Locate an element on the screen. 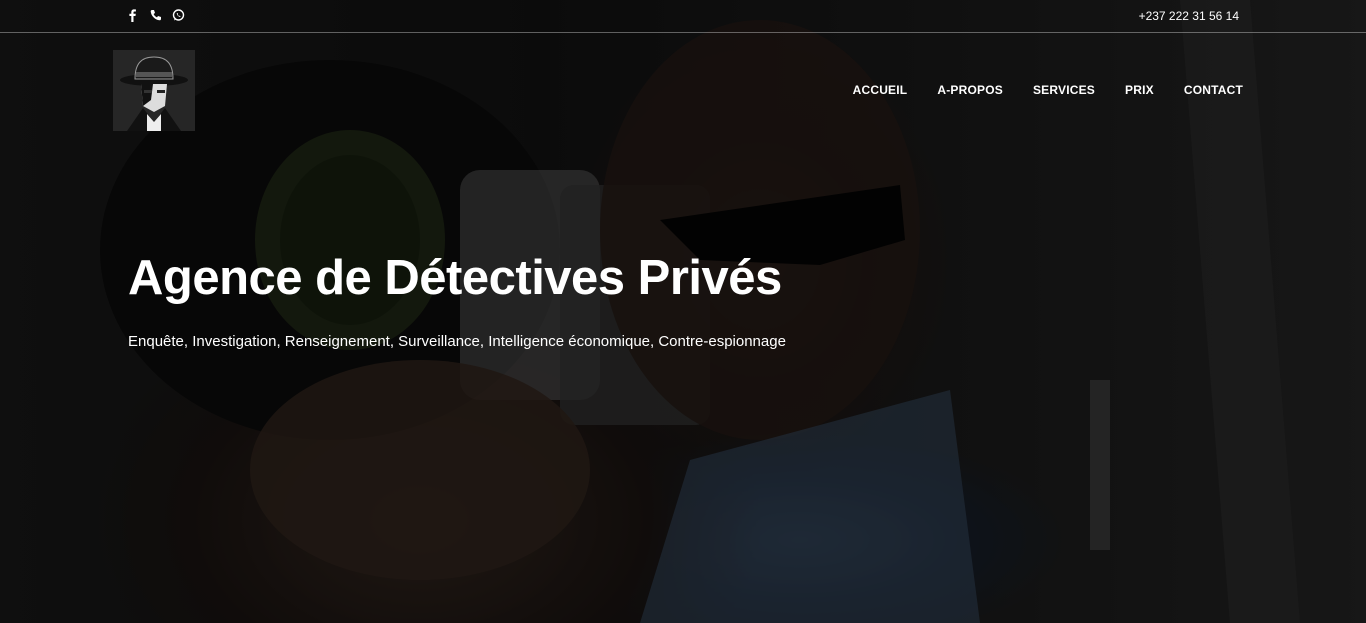 Image resolution: width=1366 pixels, height=623 pixels. whatsapp-icon is located at coordinates (178, 15).